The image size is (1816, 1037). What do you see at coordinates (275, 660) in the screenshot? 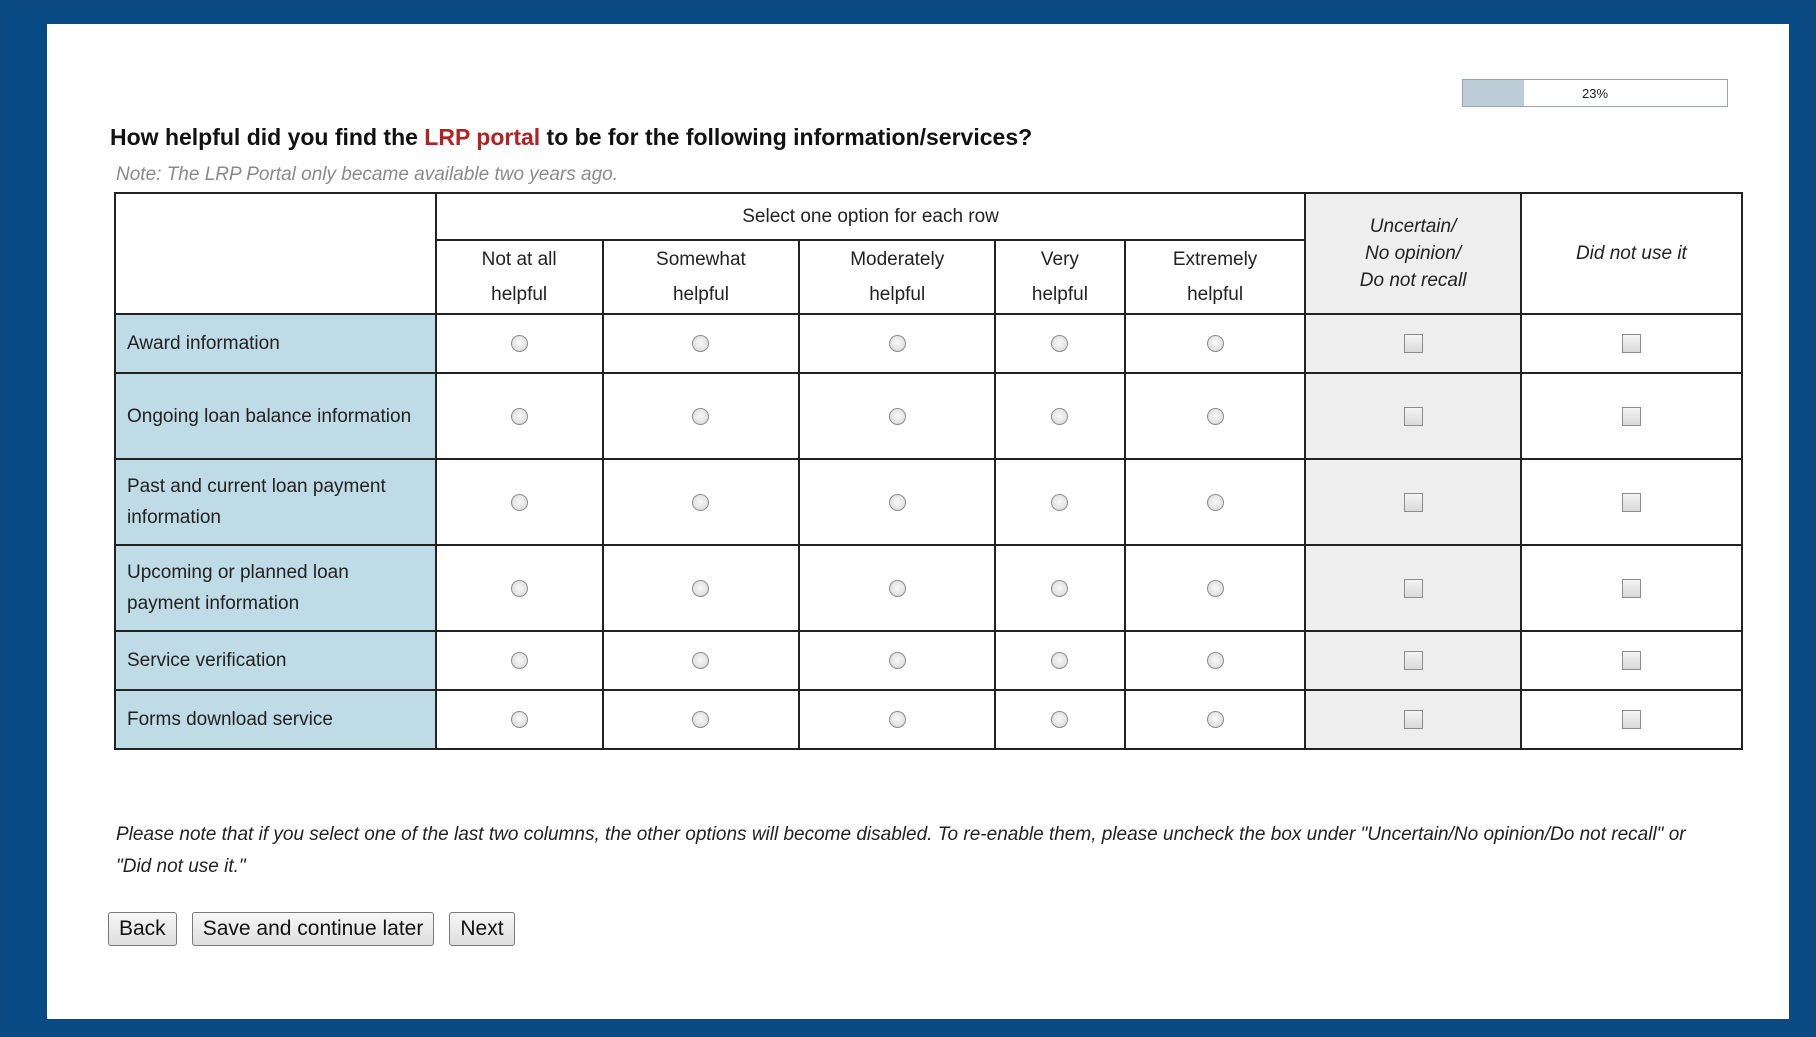
I see `row-label: Service verification` at bounding box center [275, 660].